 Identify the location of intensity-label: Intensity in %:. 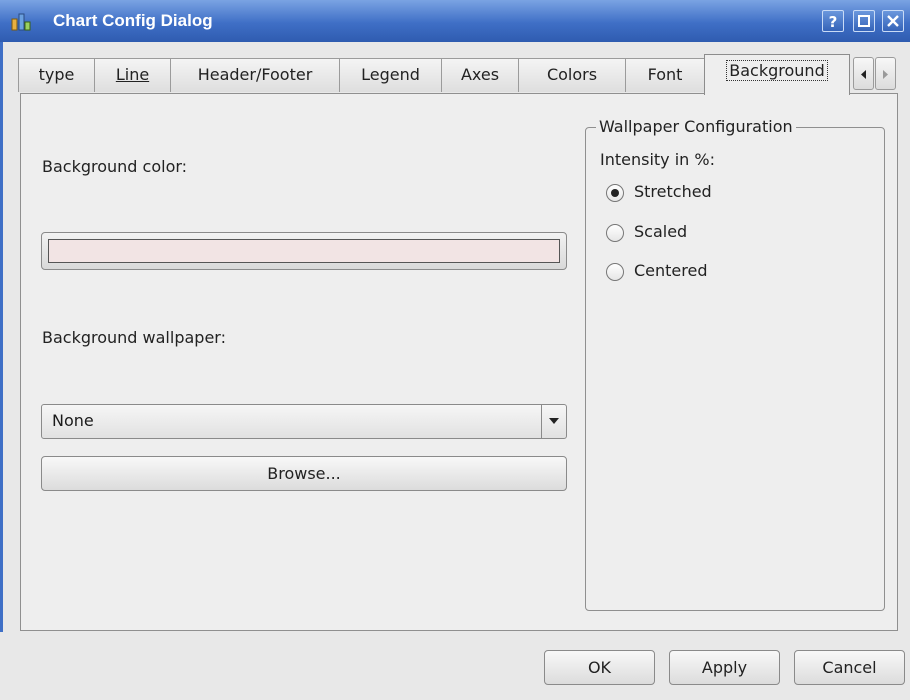
(657, 159).